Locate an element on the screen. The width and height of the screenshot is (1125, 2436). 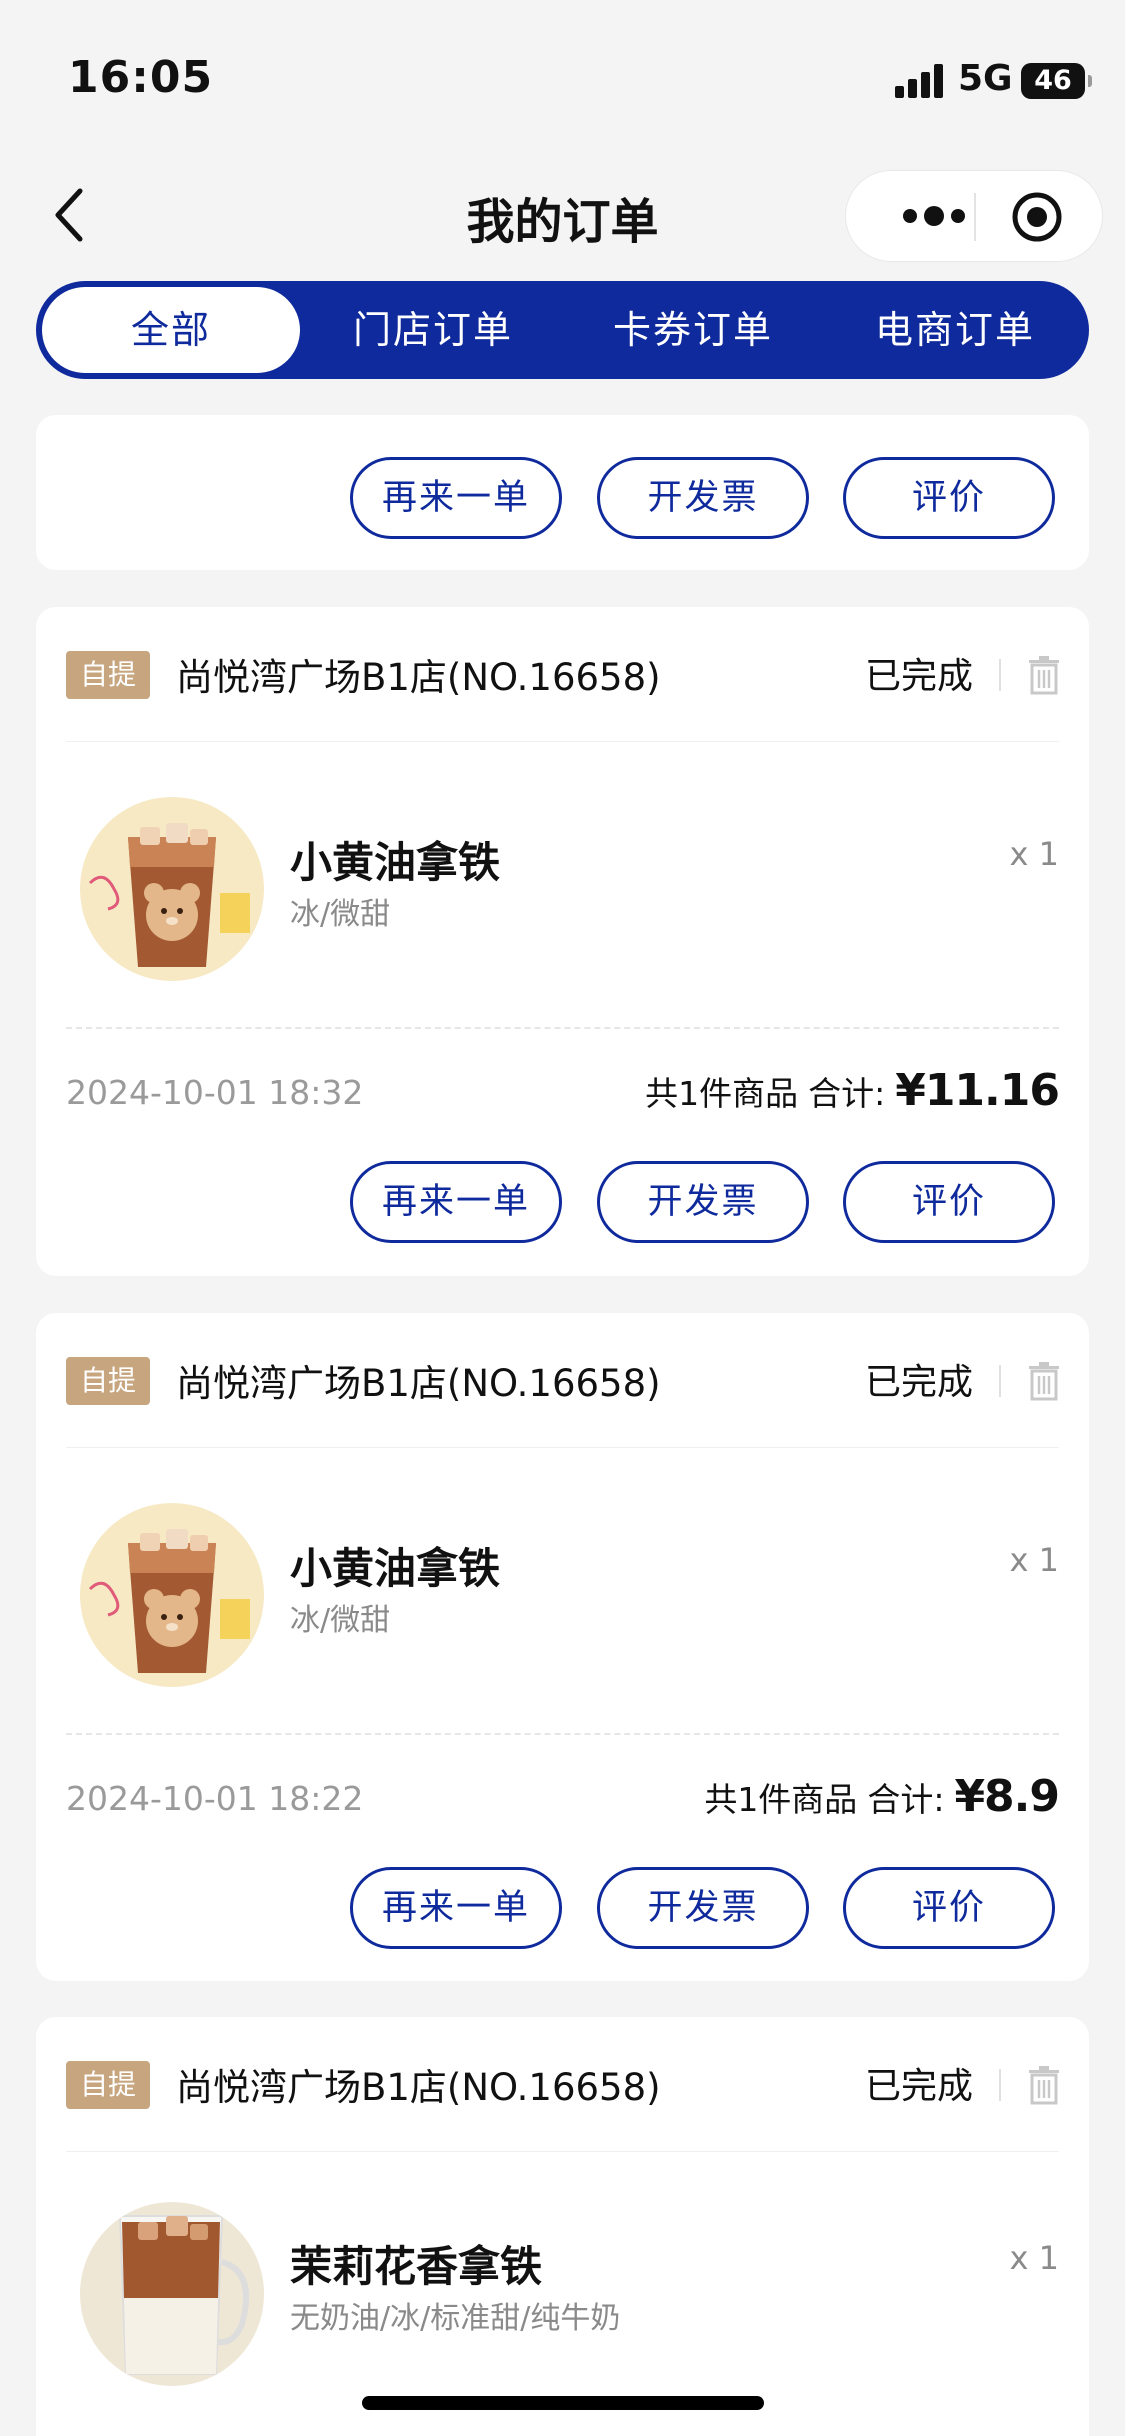
order-total: 共1件商品 合计: ¥8.9 is located at coordinates (882, 1796).